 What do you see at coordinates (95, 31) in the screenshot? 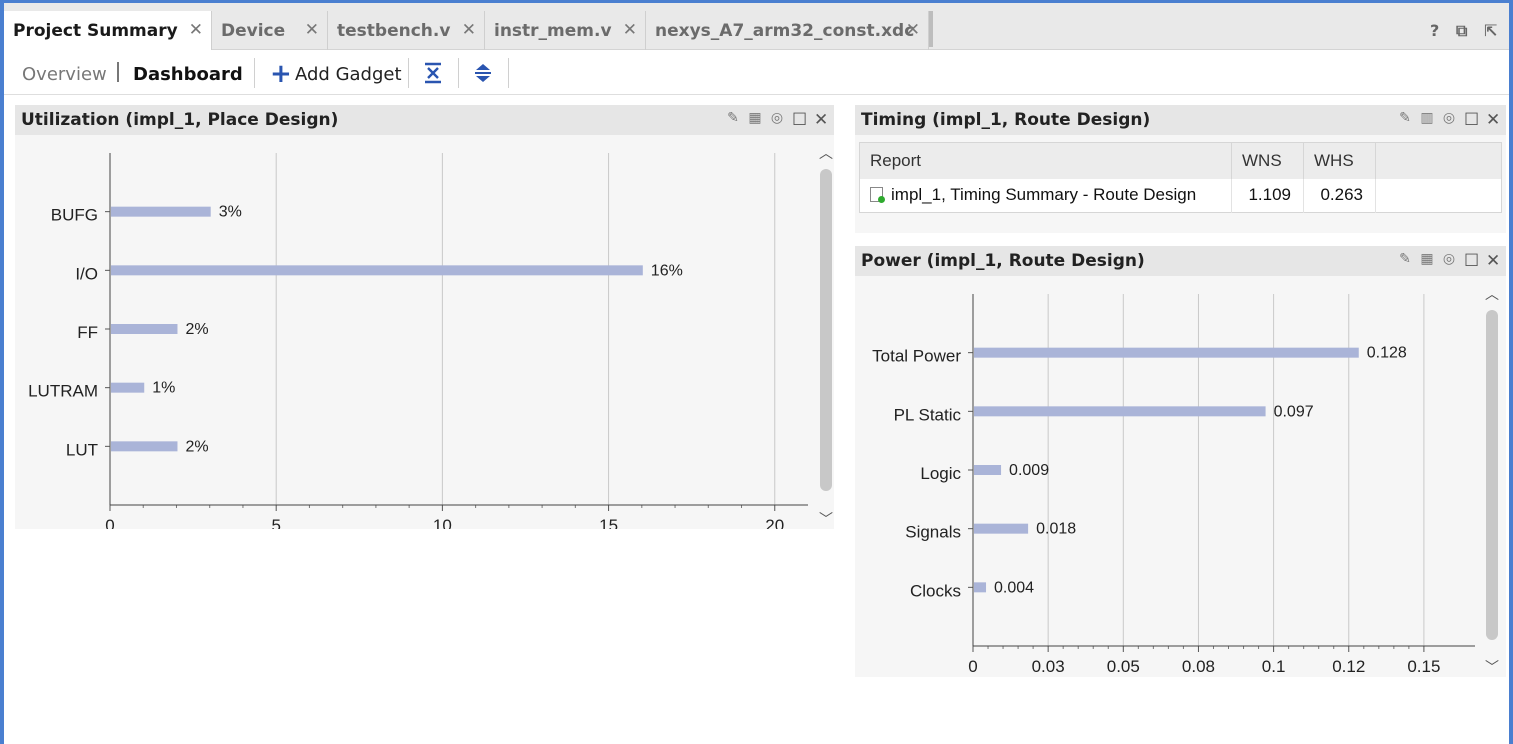
I see `tab-label: Project Summary` at bounding box center [95, 31].